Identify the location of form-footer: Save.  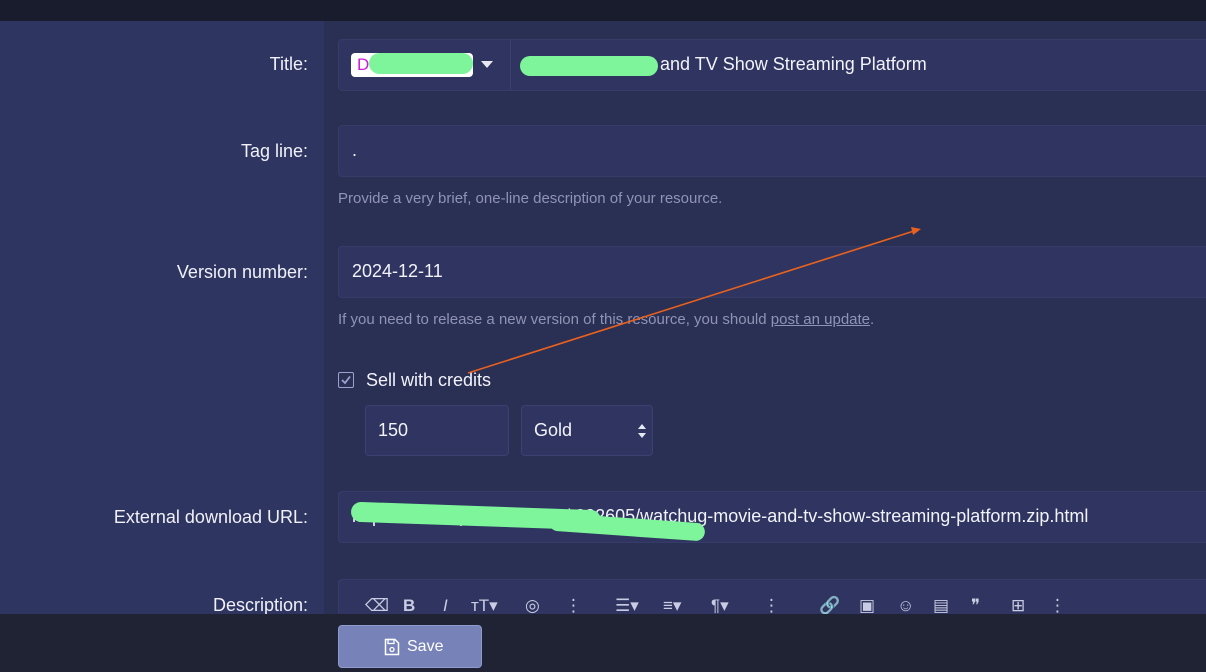
(603, 643).